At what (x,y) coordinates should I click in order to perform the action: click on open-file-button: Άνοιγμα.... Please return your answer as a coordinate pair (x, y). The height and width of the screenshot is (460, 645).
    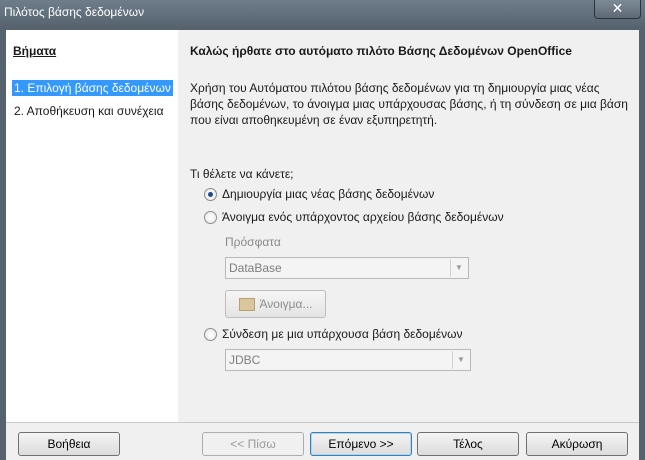
    Looking at the image, I should click on (275, 304).